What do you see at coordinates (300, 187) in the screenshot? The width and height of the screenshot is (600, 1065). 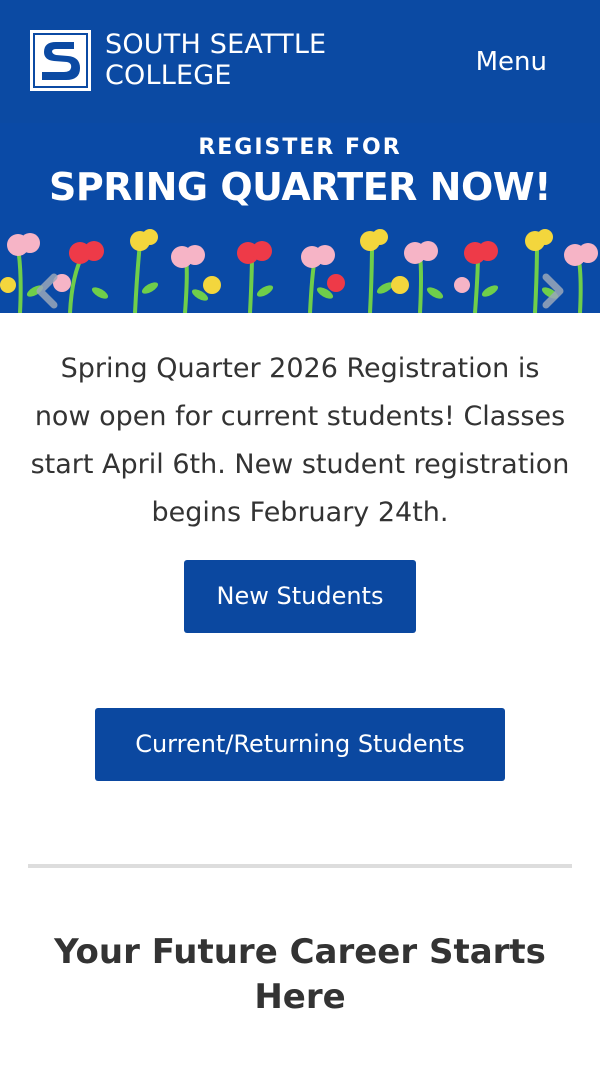 I see `banner-title: SPRING QUARTER NOW!` at bounding box center [300, 187].